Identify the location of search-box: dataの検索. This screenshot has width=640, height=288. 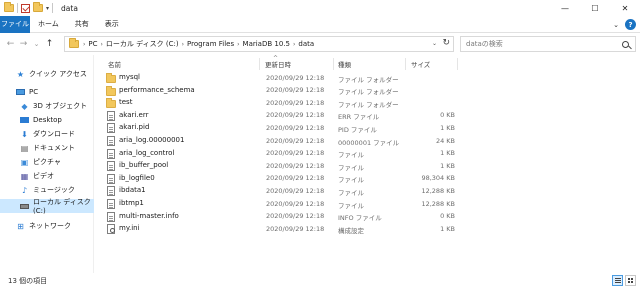
(548, 44).